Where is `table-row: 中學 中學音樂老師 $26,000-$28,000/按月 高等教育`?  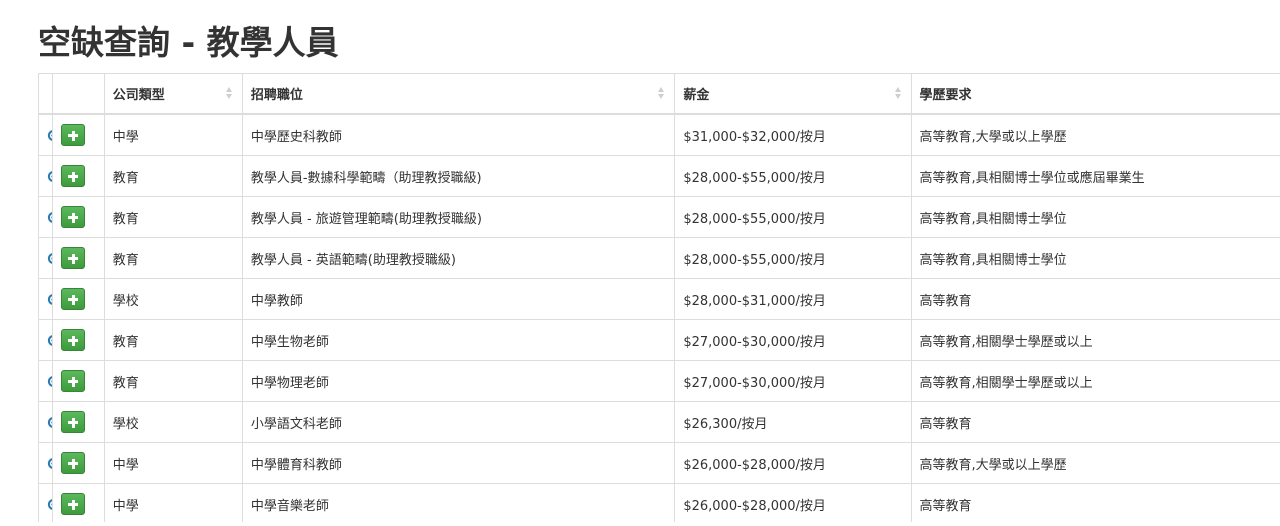 table-row: 中學 中學音樂老師 $26,000-$28,000/按月 高等教育 is located at coordinates (659, 502).